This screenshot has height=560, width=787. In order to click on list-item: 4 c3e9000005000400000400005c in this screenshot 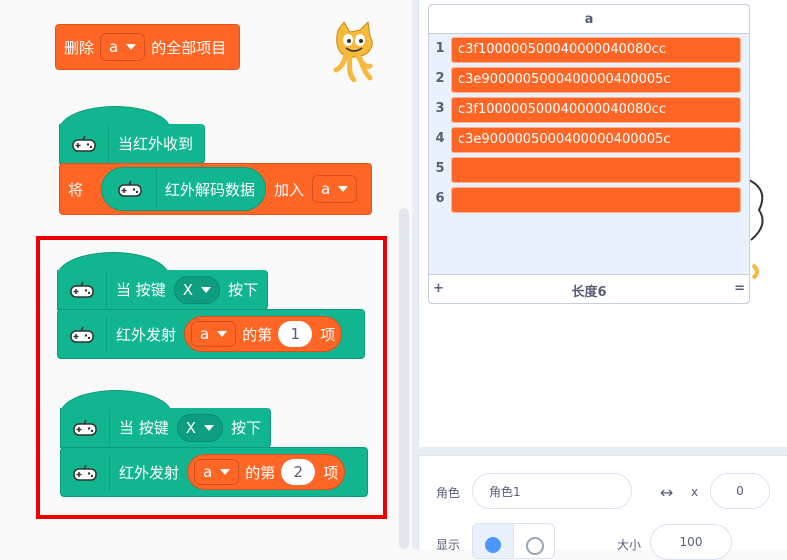, I will do `click(589, 139)`.